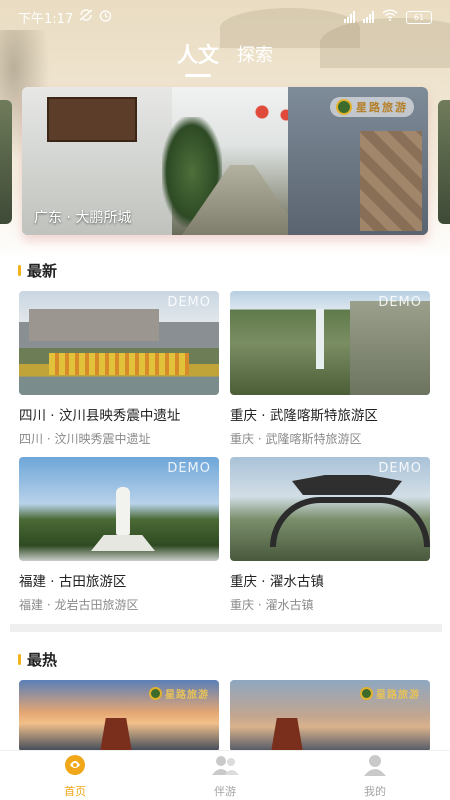 Image resolution: width=450 pixels, height=800 pixels. Describe the element at coordinates (85, 439) in the screenshot. I see `card-subtitle: 四川 · 汶川映秀震中遗址` at that location.